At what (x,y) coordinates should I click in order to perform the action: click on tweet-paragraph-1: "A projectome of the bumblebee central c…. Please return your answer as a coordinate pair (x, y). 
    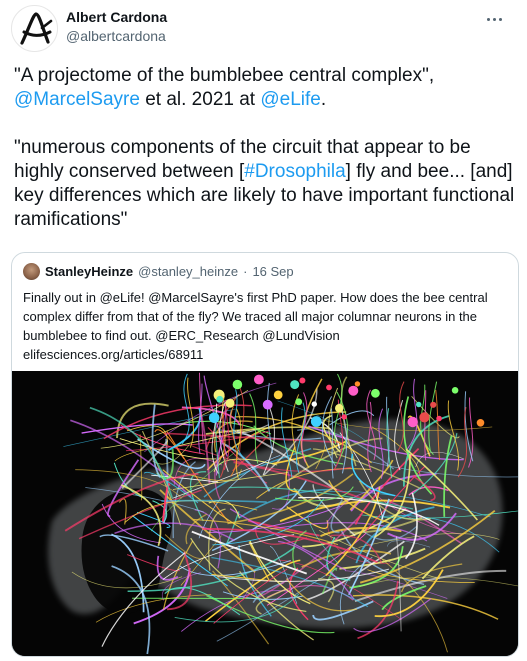
    Looking at the image, I should click on (266, 88).